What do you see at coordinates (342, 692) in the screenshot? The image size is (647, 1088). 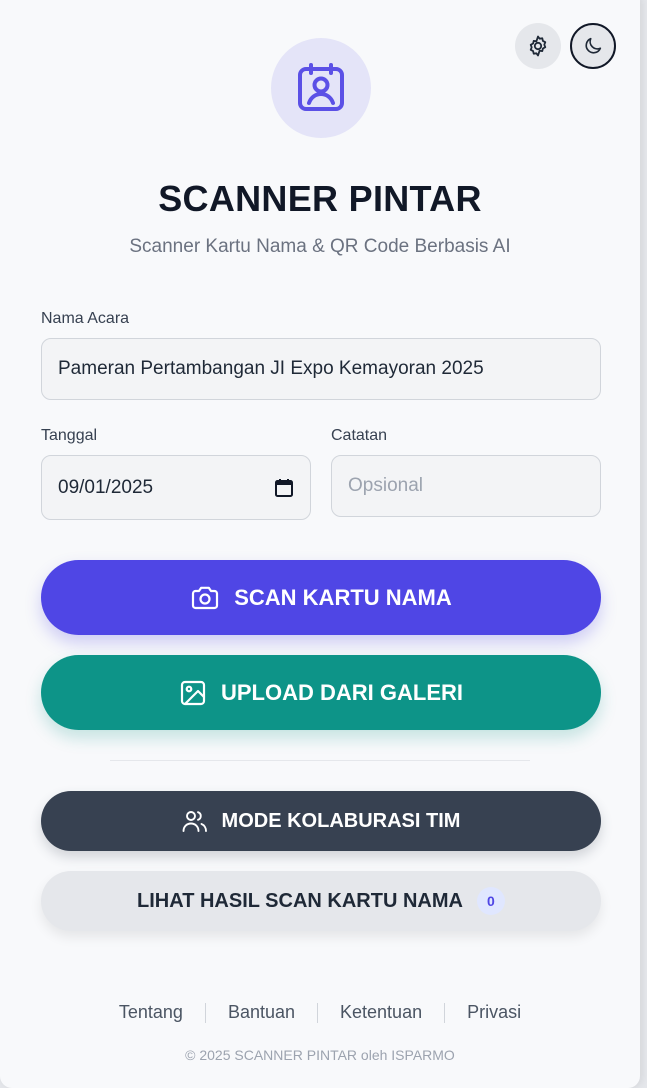 I see `upload-gallery-label: UPLOAD DARI GALERI` at bounding box center [342, 692].